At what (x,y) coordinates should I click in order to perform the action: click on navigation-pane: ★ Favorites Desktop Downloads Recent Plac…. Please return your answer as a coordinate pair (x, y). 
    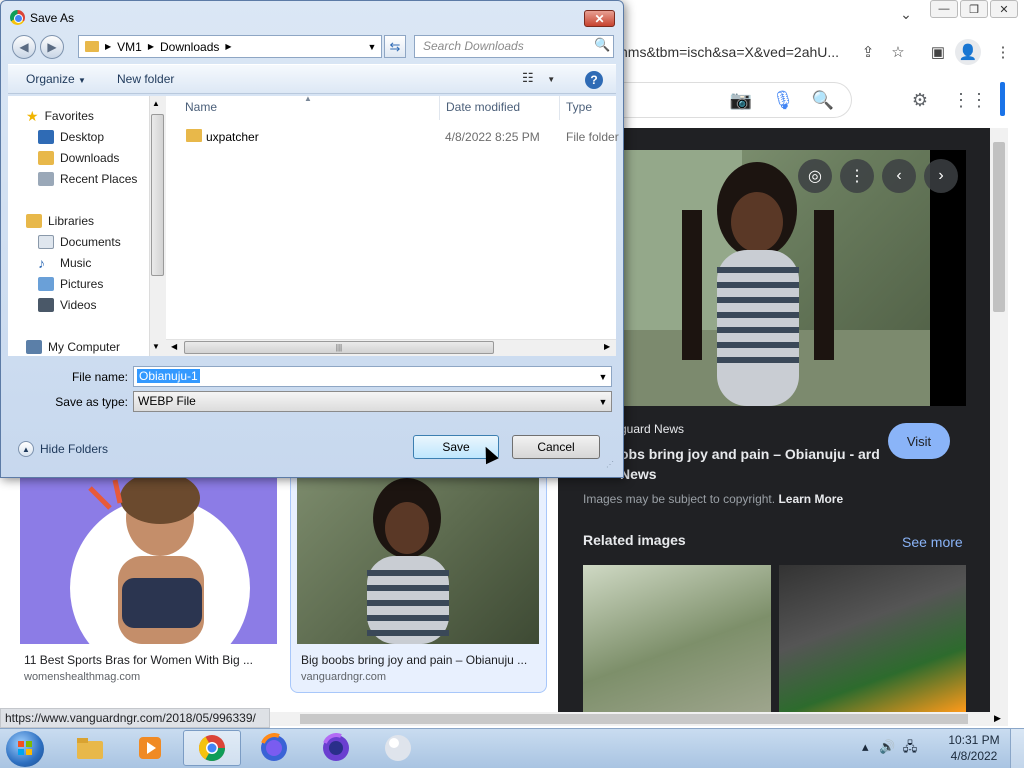
    Looking at the image, I should click on (87, 226).